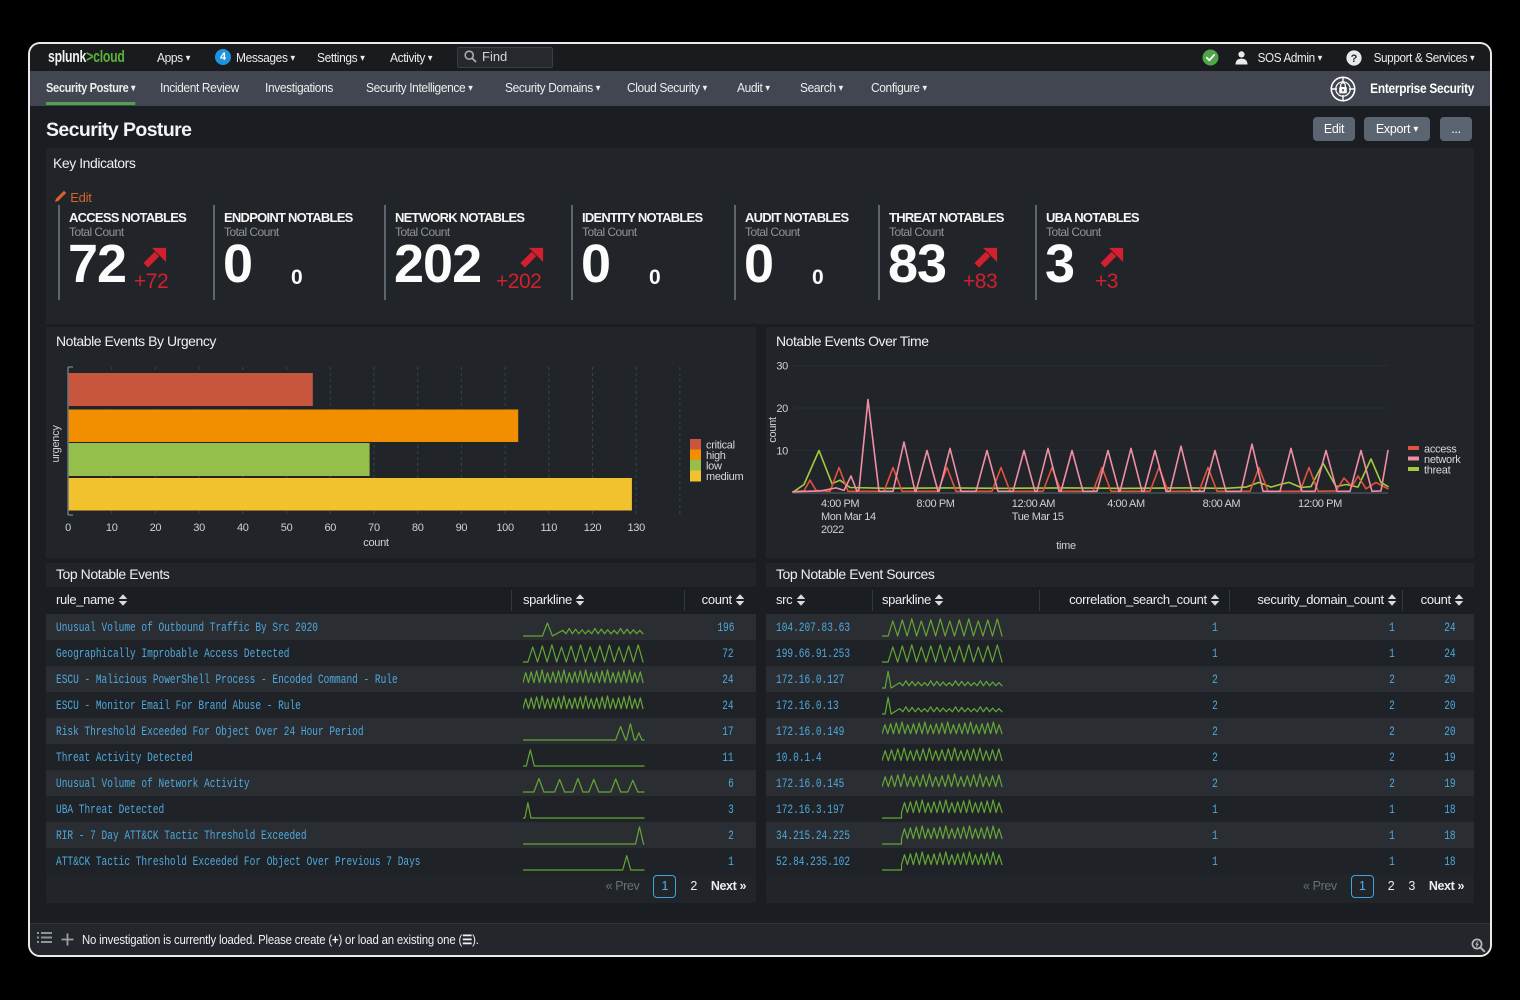 This screenshot has width=1520, height=1000. What do you see at coordinates (1038, 517) in the screenshot?
I see `svg-text: Tue Mar 15` at bounding box center [1038, 517].